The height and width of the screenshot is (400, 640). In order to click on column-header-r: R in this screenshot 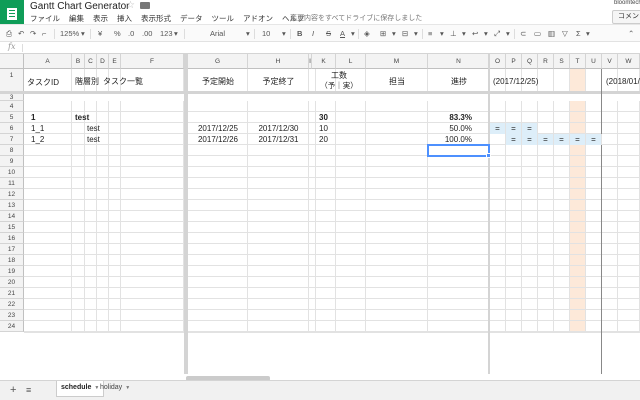, I will do `click(546, 61)`.